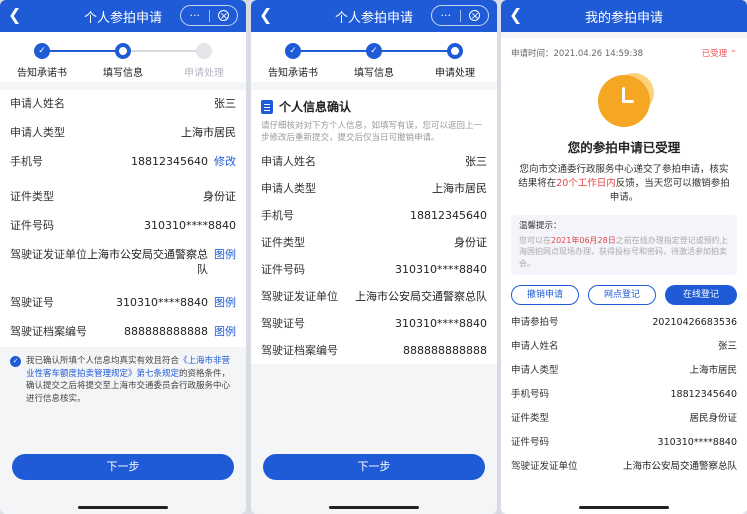 This screenshot has width=747, height=514. What do you see at coordinates (545, 295) in the screenshot?
I see `cancel-application-button: 撤销申请` at bounding box center [545, 295].